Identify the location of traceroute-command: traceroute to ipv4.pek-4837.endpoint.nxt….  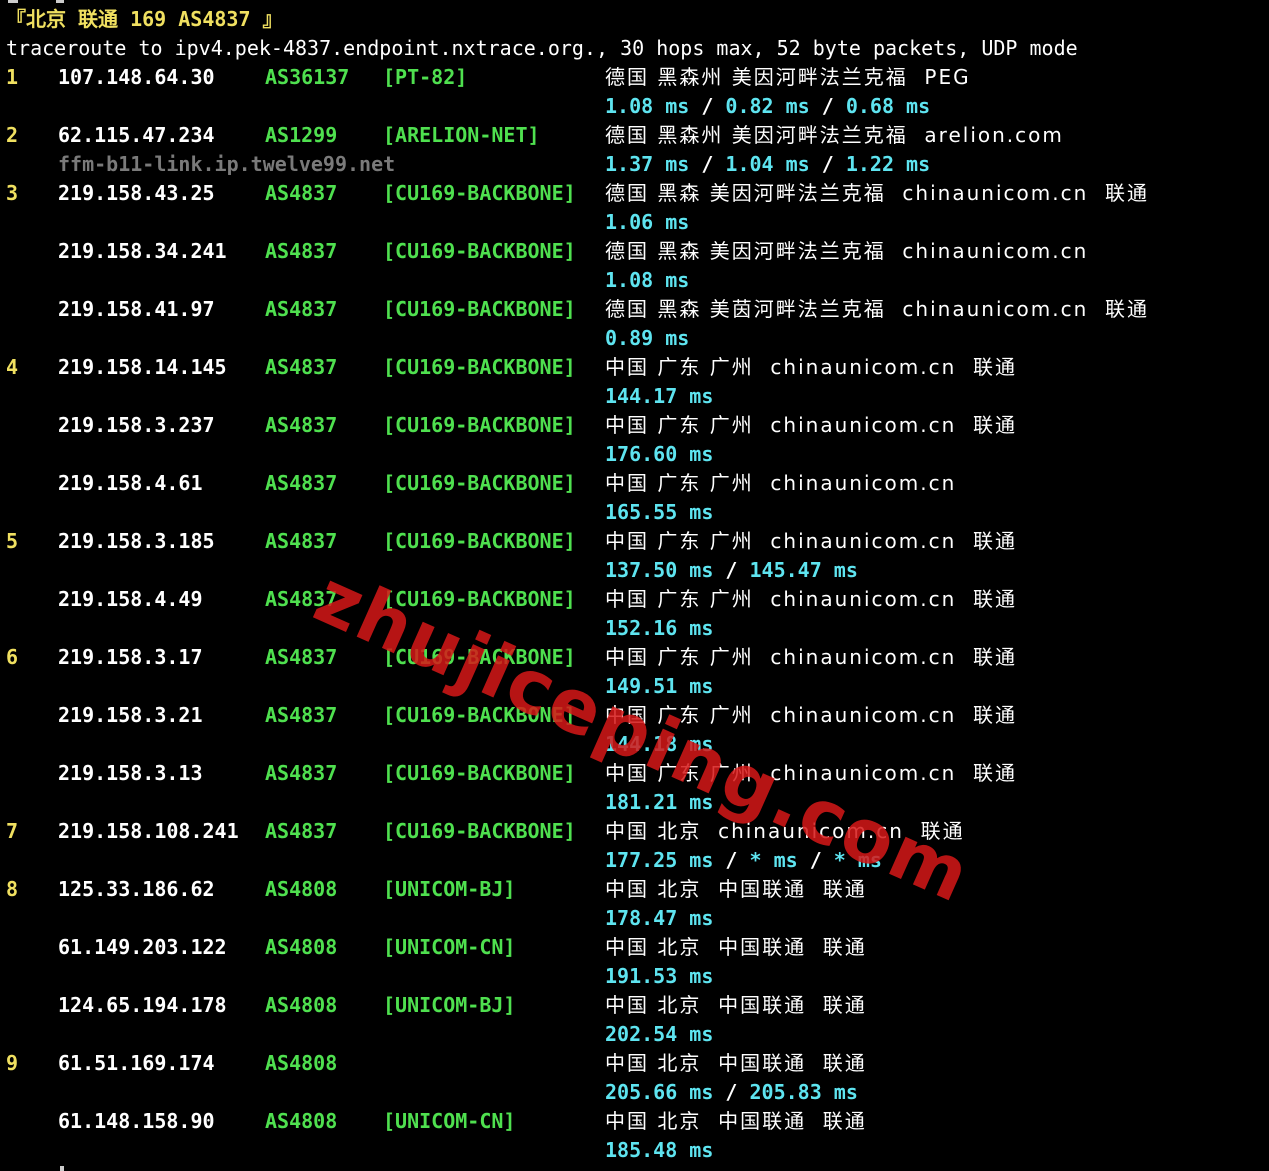
(542, 48).